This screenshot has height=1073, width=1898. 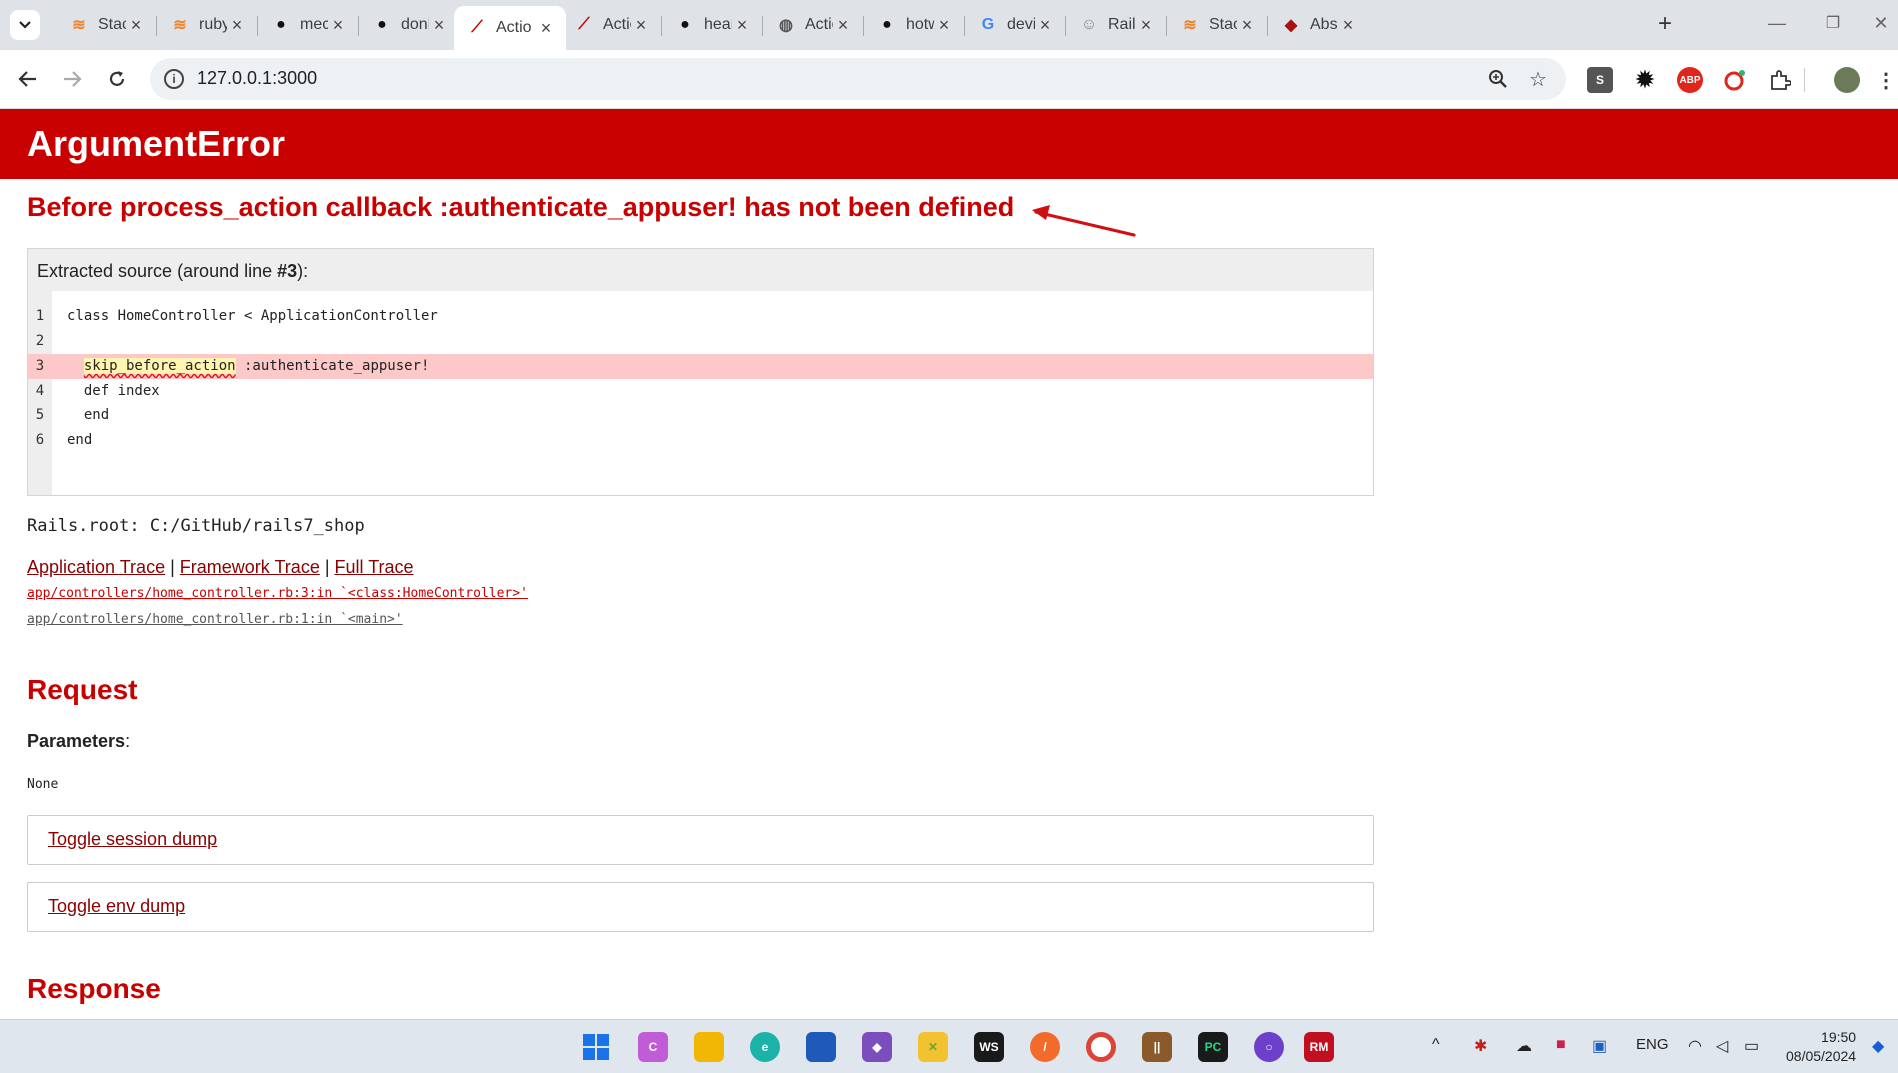 What do you see at coordinates (159, 366) in the screenshot?
I see `squiggle-word: skip_before_action` at bounding box center [159, 366].